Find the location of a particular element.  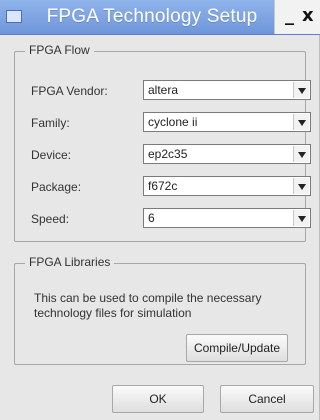

window-title: FPGA Technology Setup is located at coordinates (152, 16).